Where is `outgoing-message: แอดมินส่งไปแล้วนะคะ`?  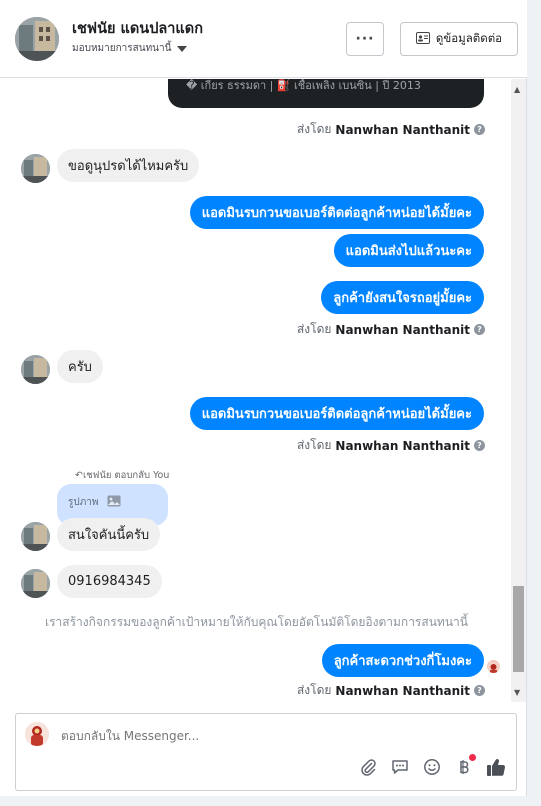
outgoing-message: แอดมินส่งไปแล้วนะคะ is located at coordinates (408, 250).